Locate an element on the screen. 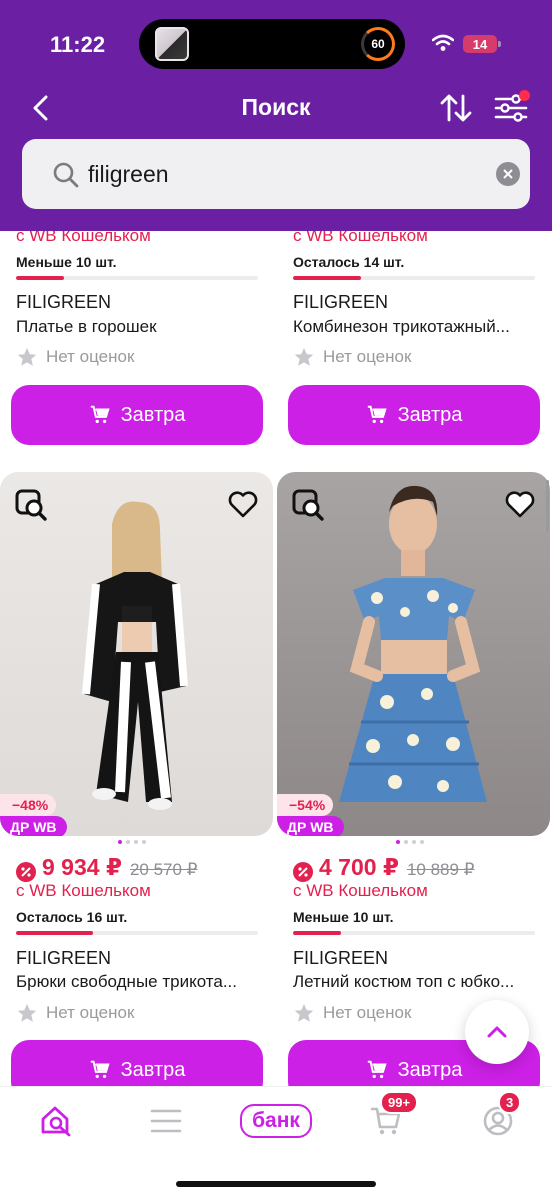 The height and width of the screenshot is (1200, 552). home-icon is located at coordinates (56, 1121).